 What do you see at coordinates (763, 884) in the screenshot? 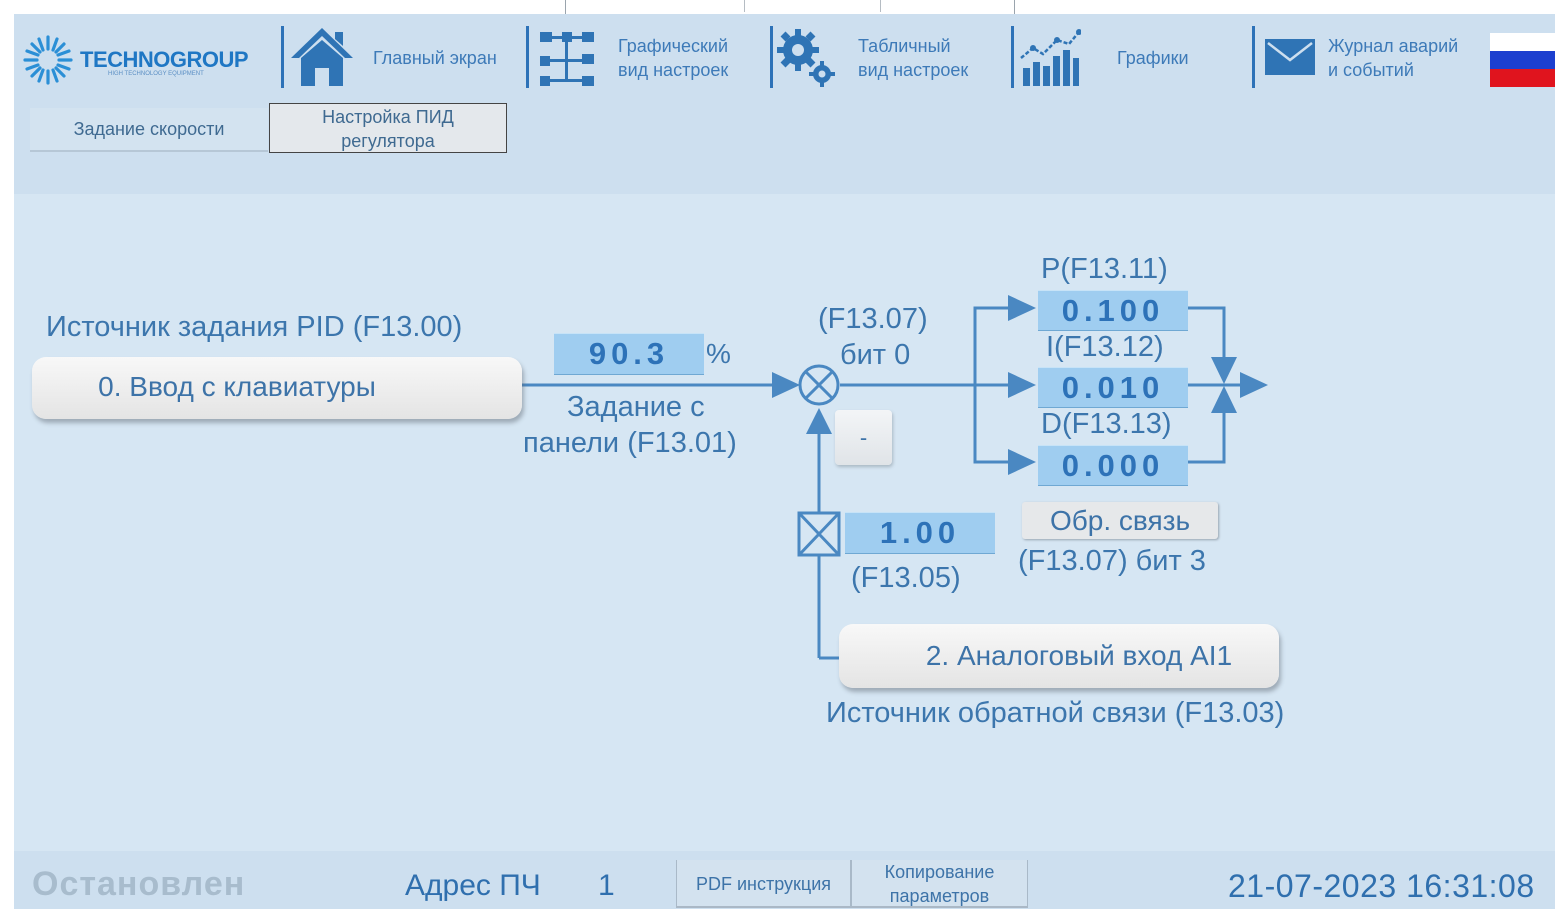
I see `pdf-manual-button: PDF инструкция` at bounding box center [763, 884].